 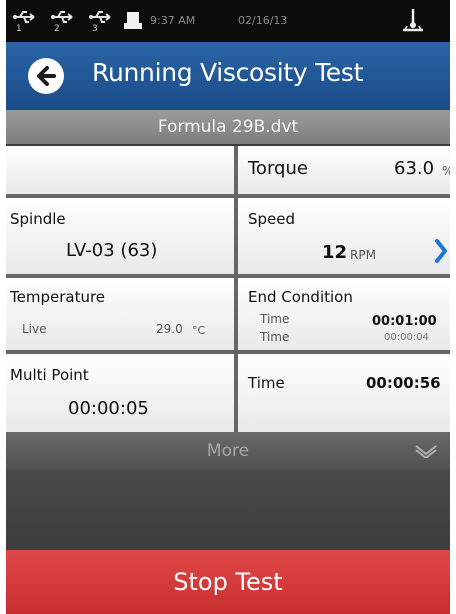 What do you see at coordinates (34, 329) in the screenshot?
I see `temperature-mode: Live` at bounding box center [34, 329].